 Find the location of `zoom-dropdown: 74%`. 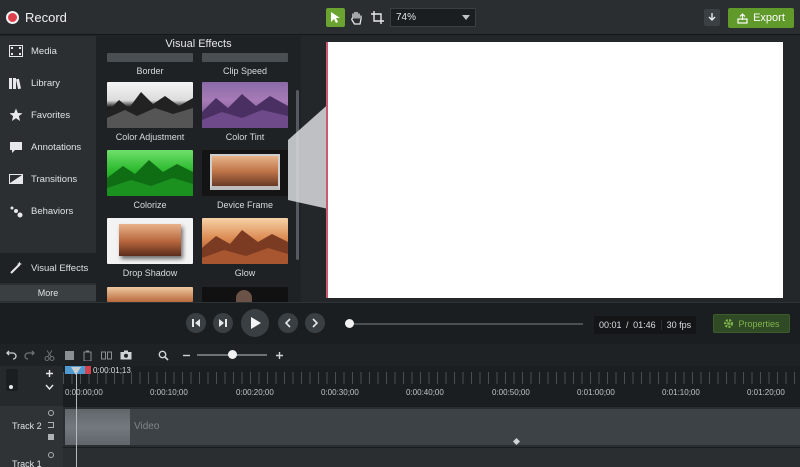

zoom-dropdown: 74% is located at coordinates (433, 17).